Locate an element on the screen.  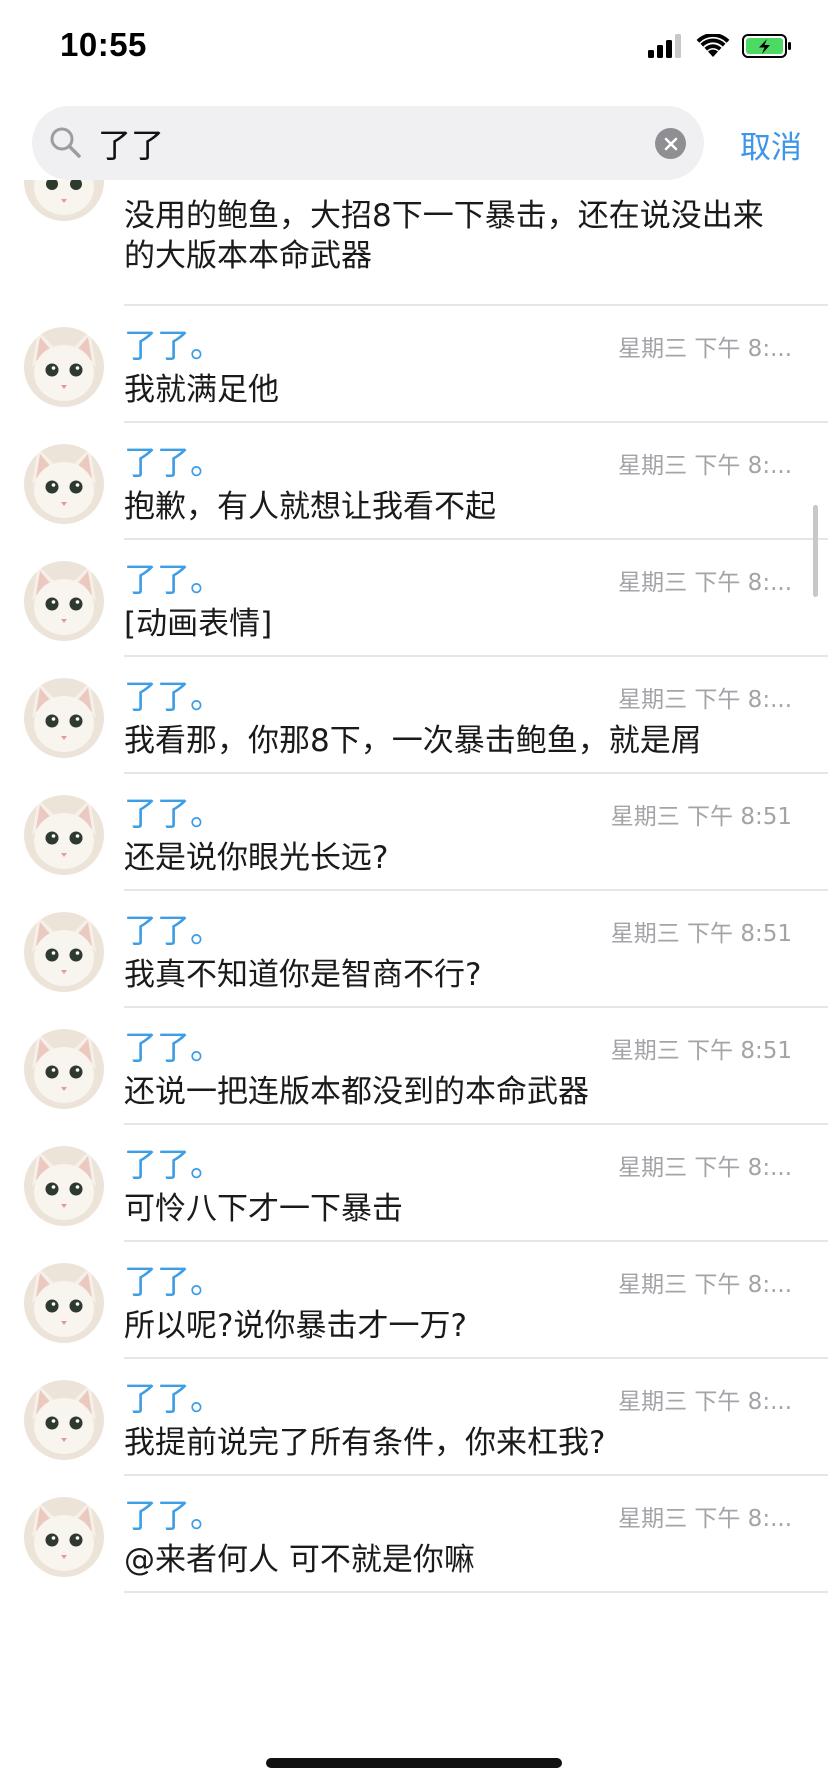
message-text: 还是说你眼光长远? is located at coordinates (256, 858).